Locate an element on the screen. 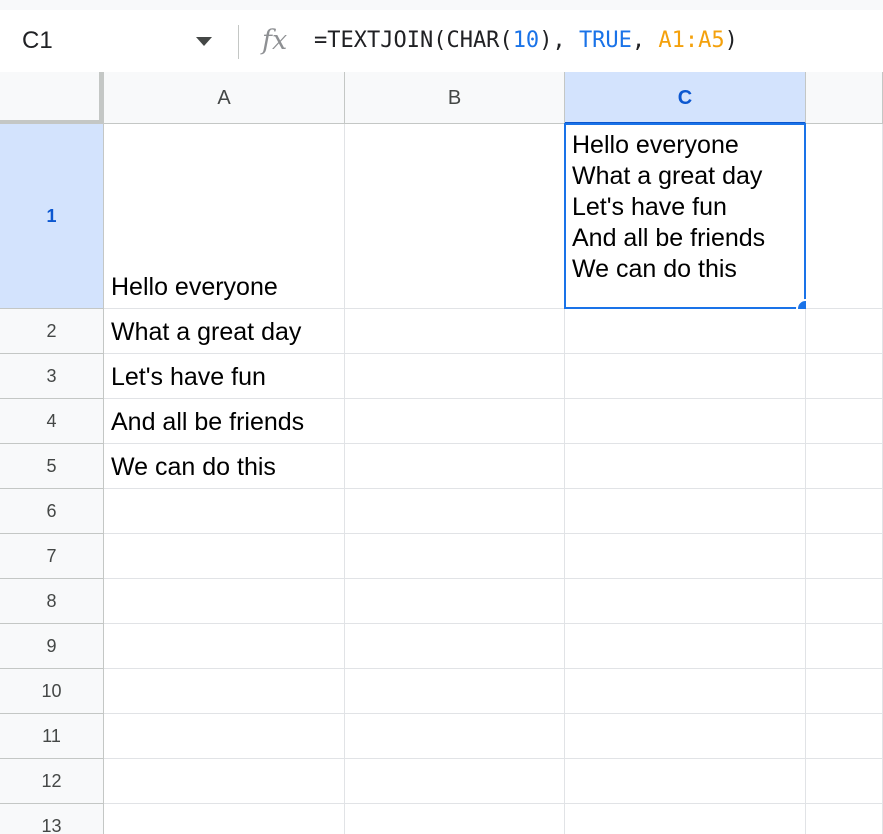 The height and width of the screenshot is (834, 883). row-header-10: 10 is located at coordinates (52, 691).